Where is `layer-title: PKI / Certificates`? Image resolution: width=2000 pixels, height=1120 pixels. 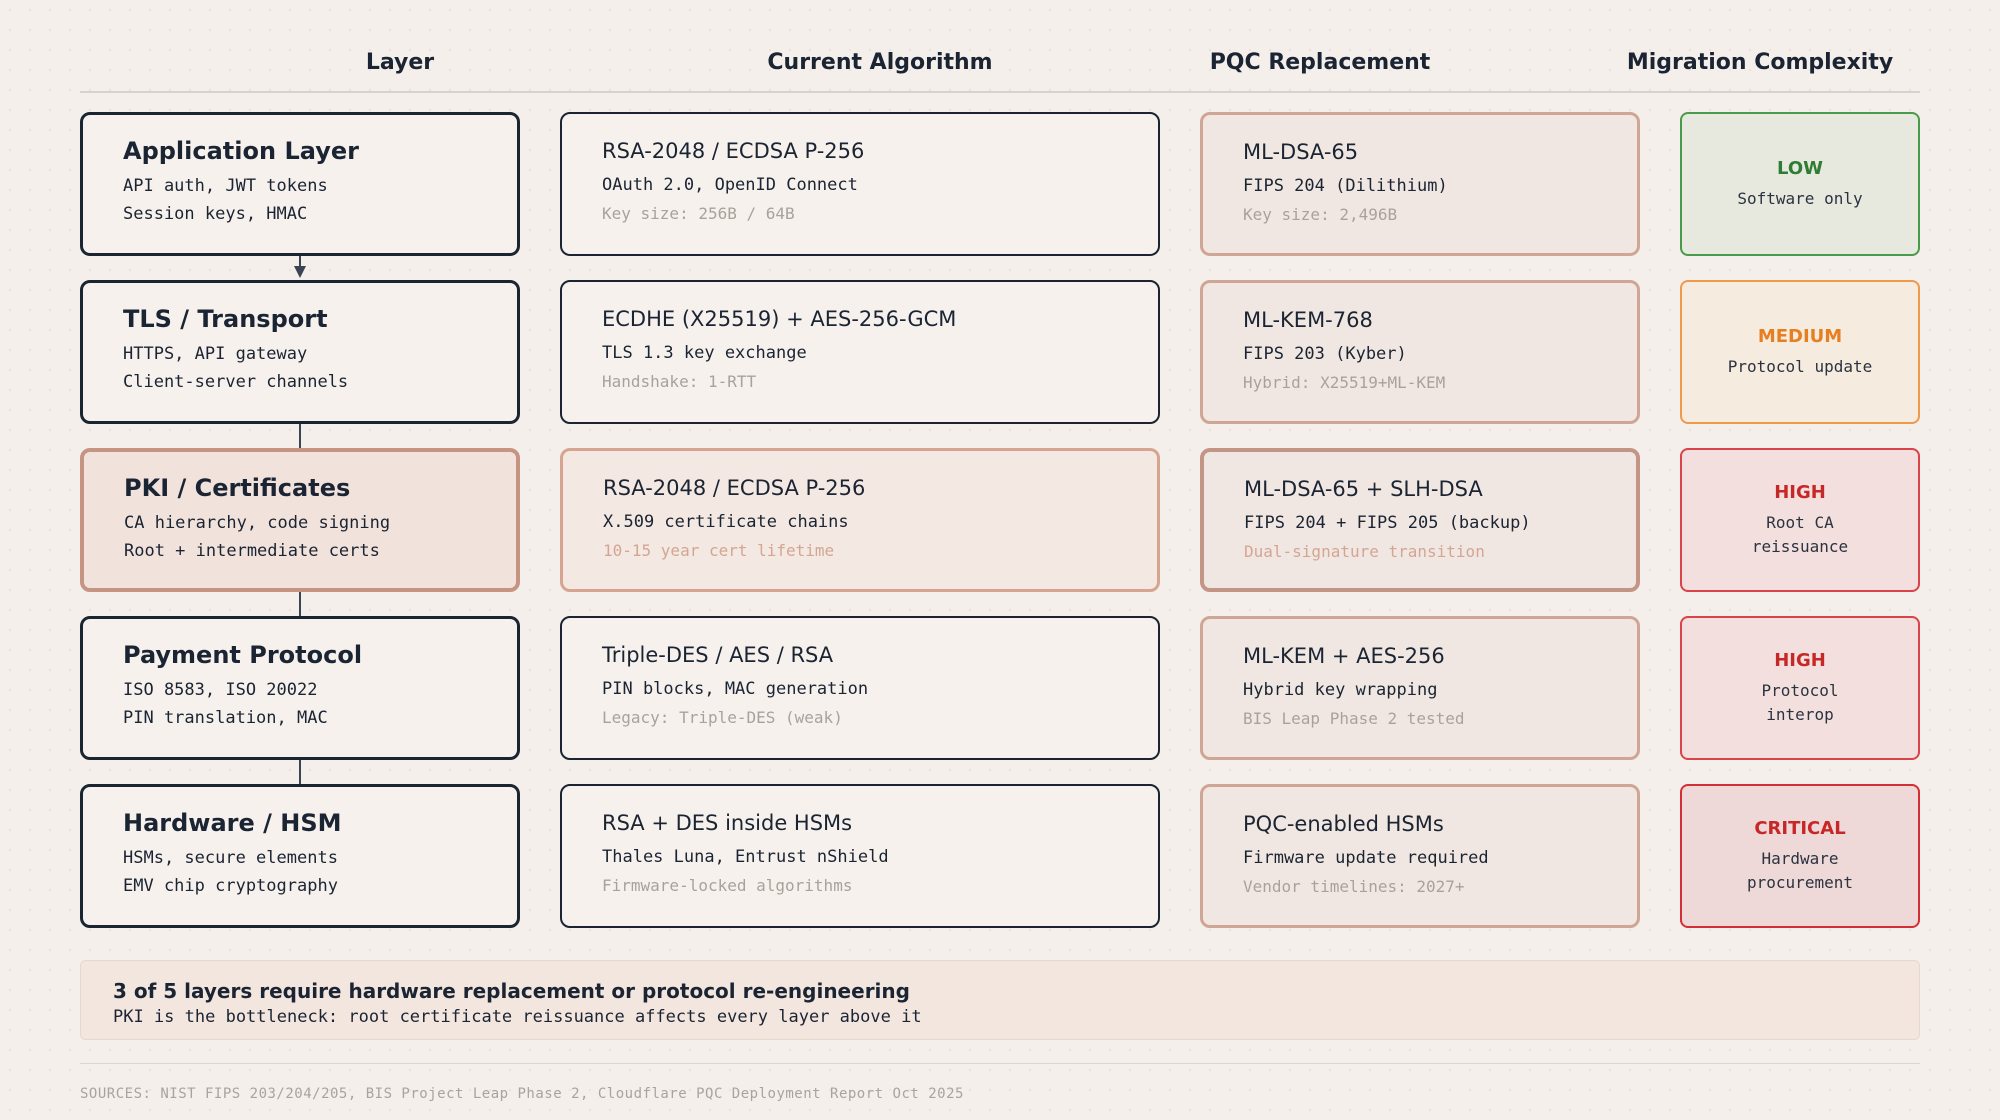
layer-title: PKI / Certificates is located at coordinates (237, 488).